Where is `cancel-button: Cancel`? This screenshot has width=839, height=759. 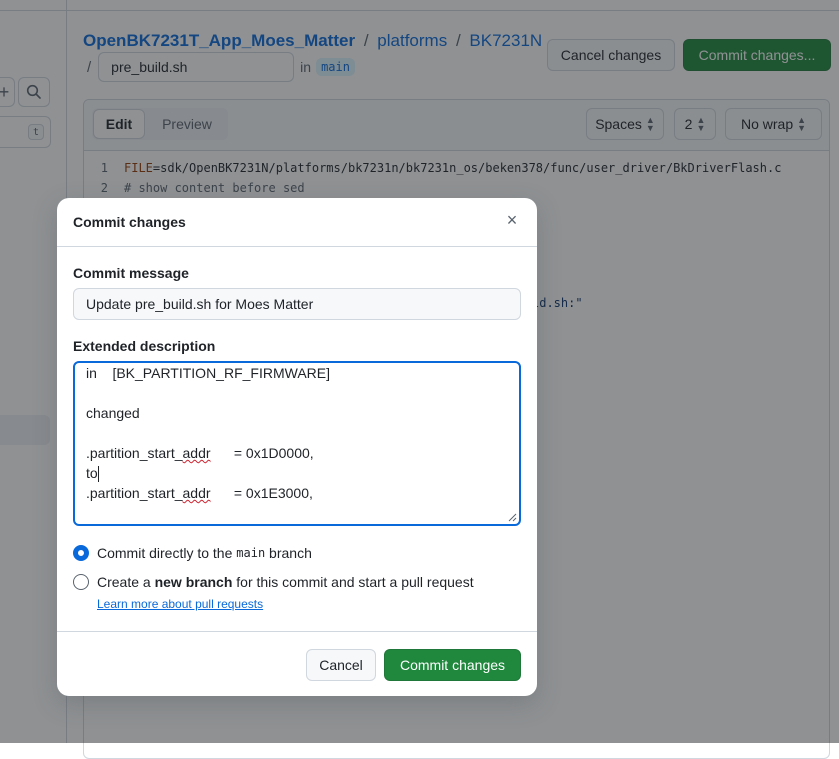 cancel-button: Cancel is located at coordinates (341, 665).